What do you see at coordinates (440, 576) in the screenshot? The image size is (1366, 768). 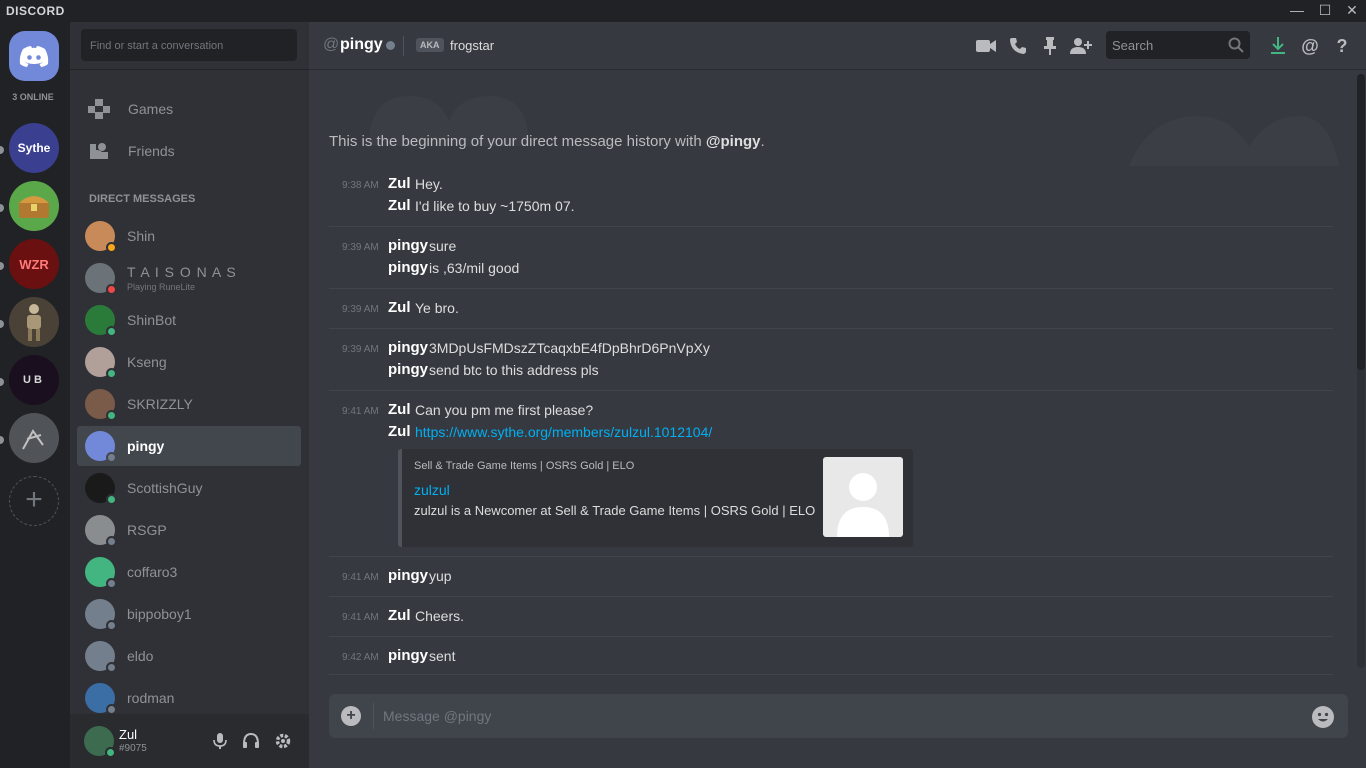 I see `message-text: yup` at bounding box center [440, 576].